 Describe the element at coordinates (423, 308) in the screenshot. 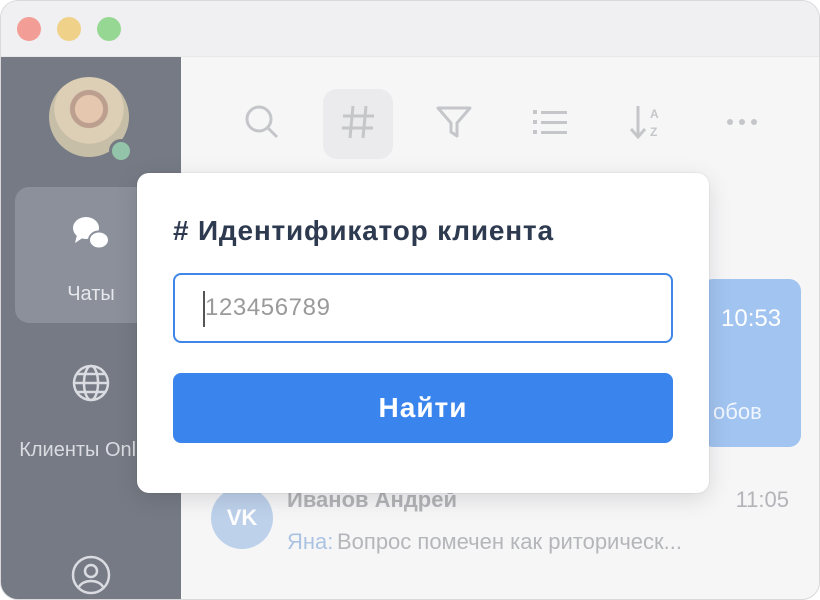

I see `client-id-input` at that location.